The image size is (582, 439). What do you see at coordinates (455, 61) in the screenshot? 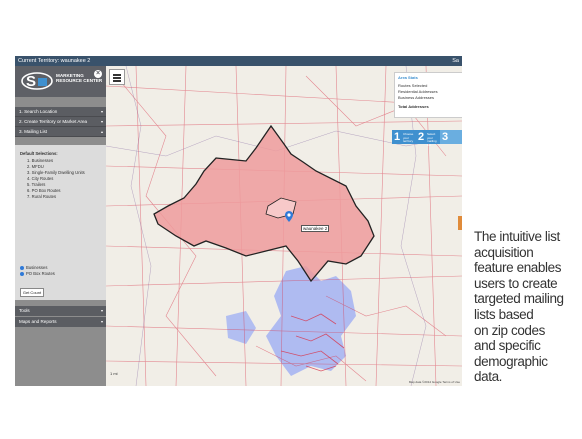
I see `title-bar-right: Sa` at bounding box center [455, 61].